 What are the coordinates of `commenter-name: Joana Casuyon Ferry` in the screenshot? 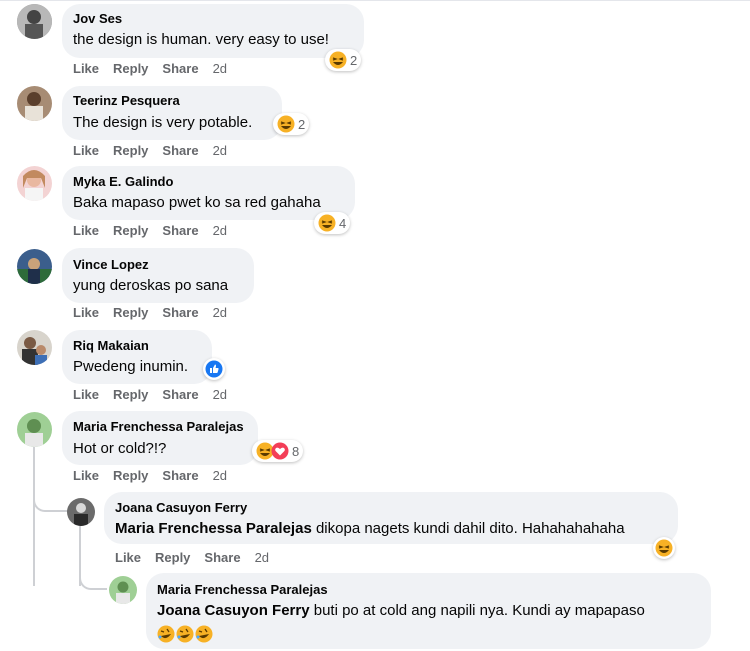 It's located at (181, 507).